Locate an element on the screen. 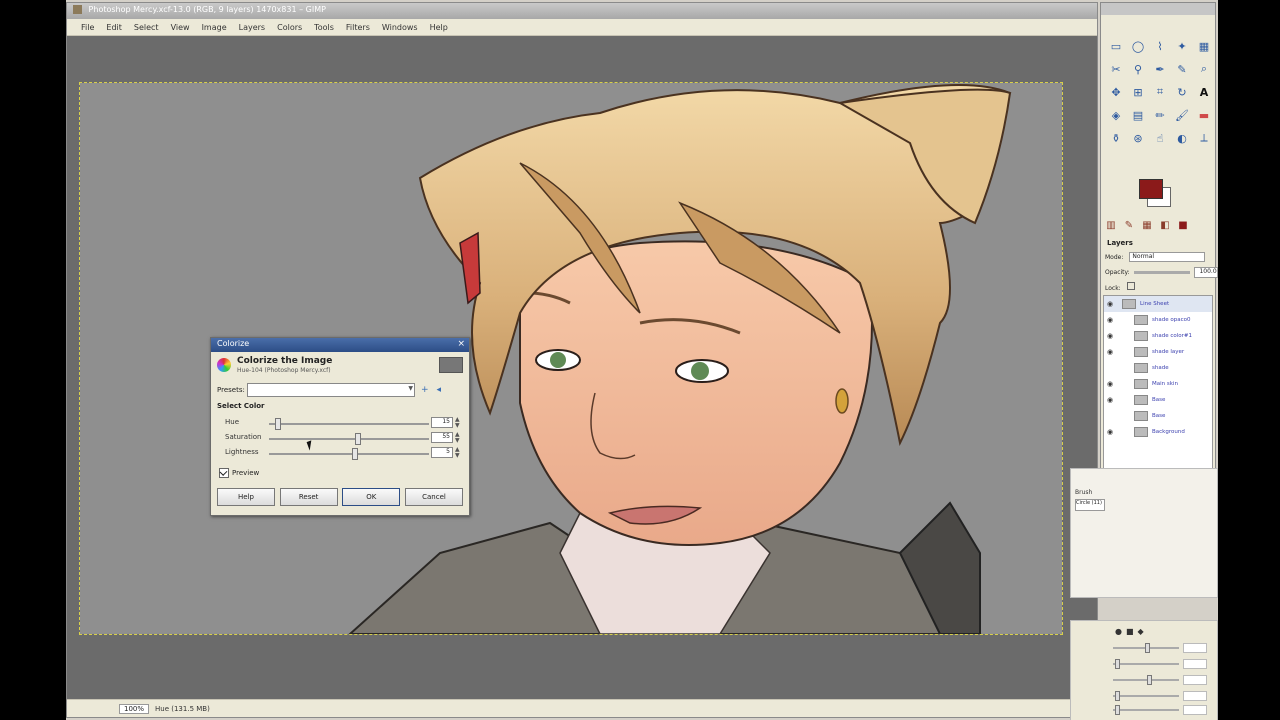  ok-button: OK is located at coordinates (371, 497).